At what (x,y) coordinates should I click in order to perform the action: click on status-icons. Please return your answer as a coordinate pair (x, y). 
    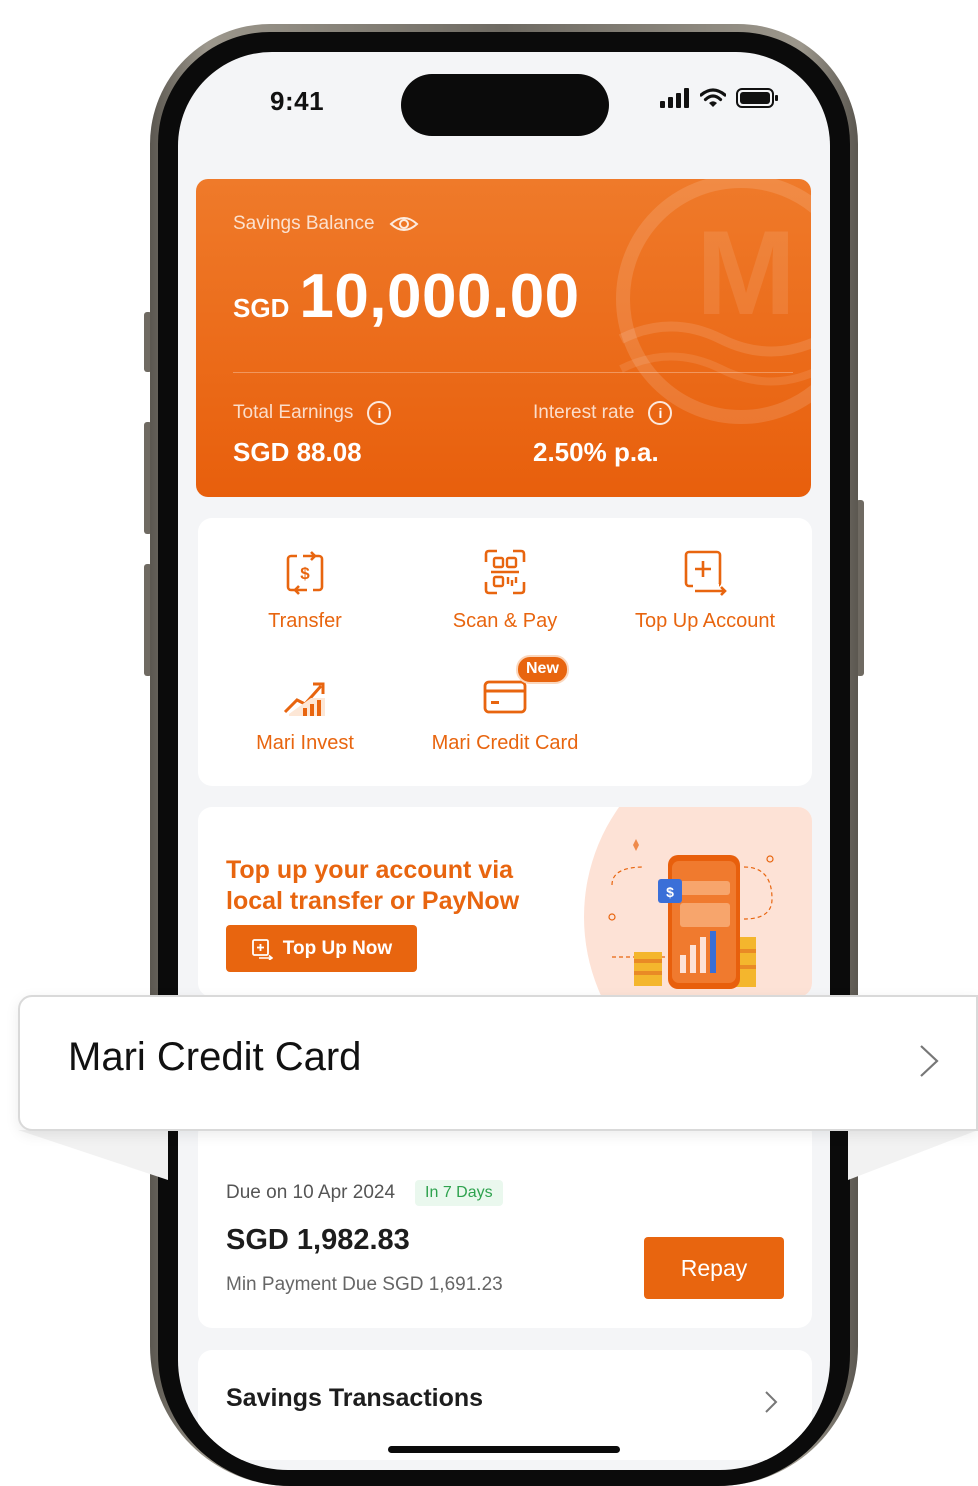
    Looking at the image, I should click on (719, 98).